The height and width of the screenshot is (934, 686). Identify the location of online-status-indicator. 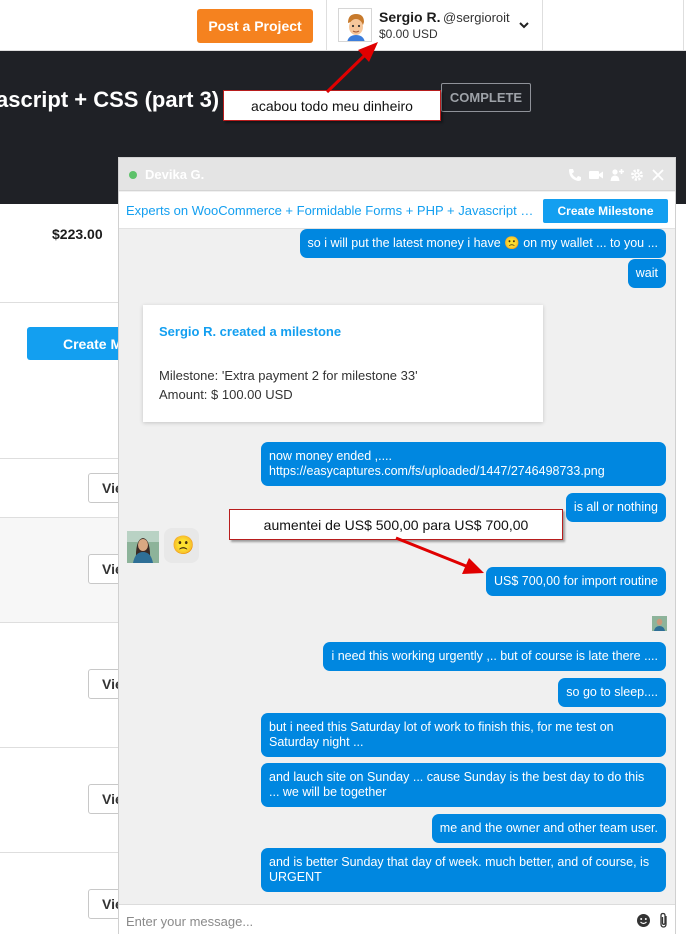
(133, 175).